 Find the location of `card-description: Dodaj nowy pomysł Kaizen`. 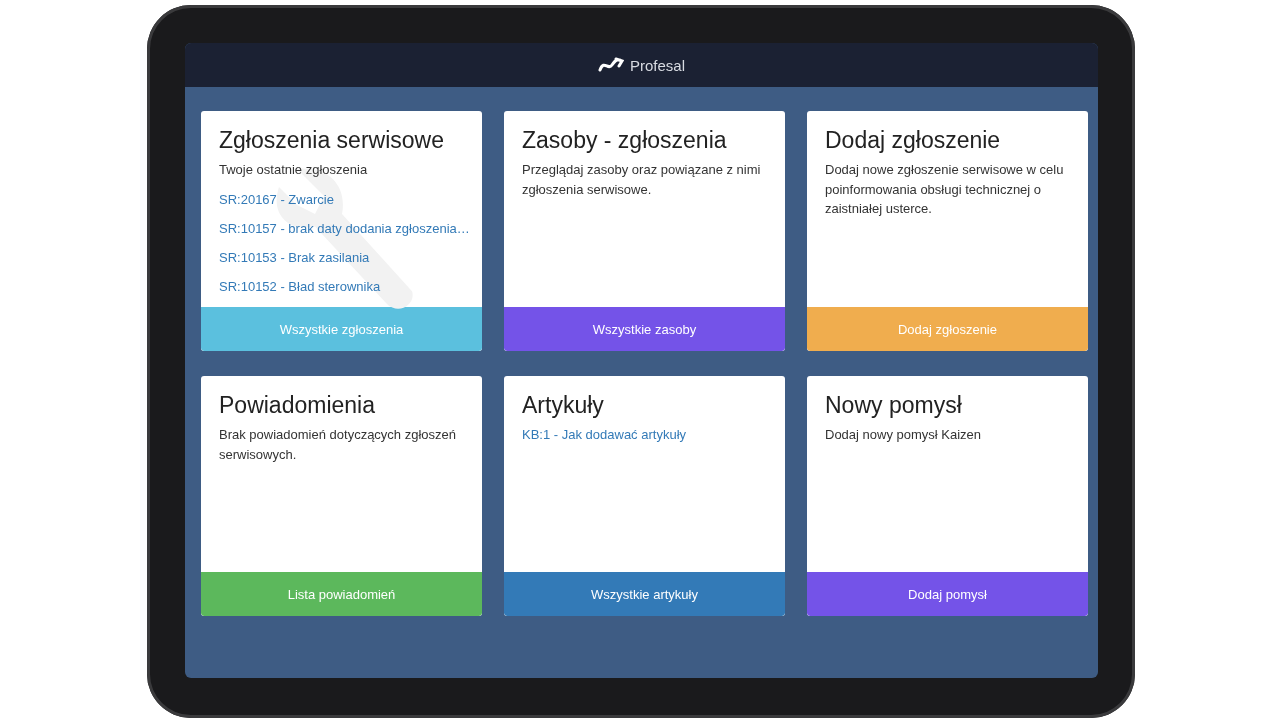

card-description: Dodaj nowy pomysł Kaizen is located at coordinates (904, 435).